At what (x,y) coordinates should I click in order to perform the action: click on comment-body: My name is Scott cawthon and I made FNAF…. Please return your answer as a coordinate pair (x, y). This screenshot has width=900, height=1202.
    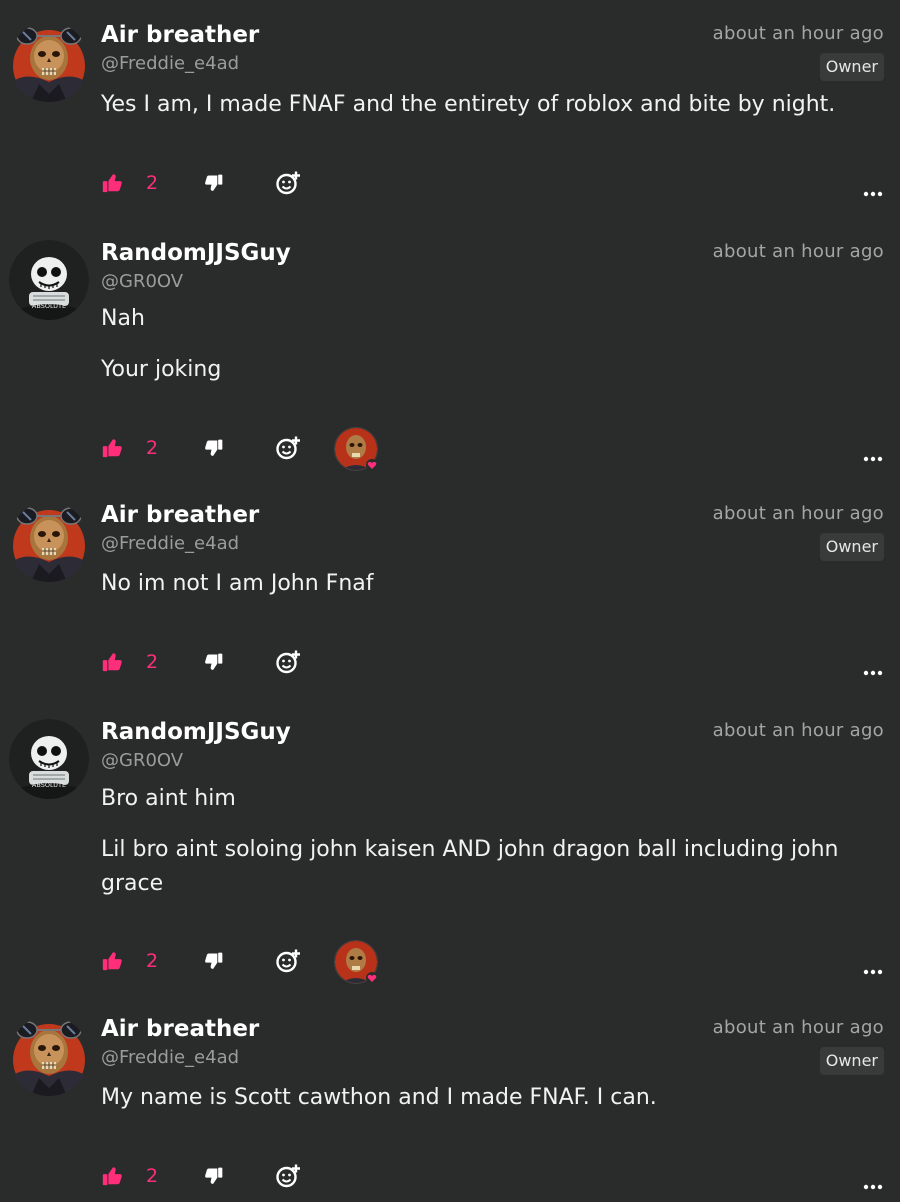
    Looking at the image, I should click on (481, 1106).